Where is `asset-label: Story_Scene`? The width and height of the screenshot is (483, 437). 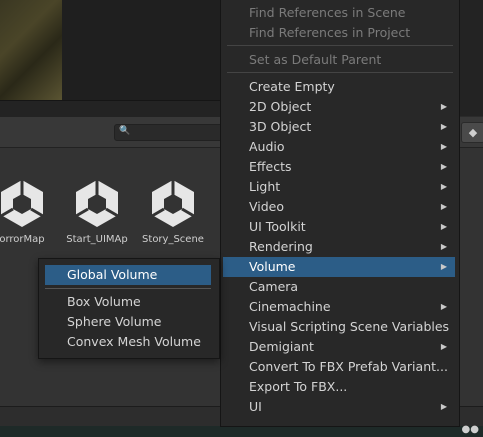 asset-label: Story_Scene is located at coordinates (173, 239).